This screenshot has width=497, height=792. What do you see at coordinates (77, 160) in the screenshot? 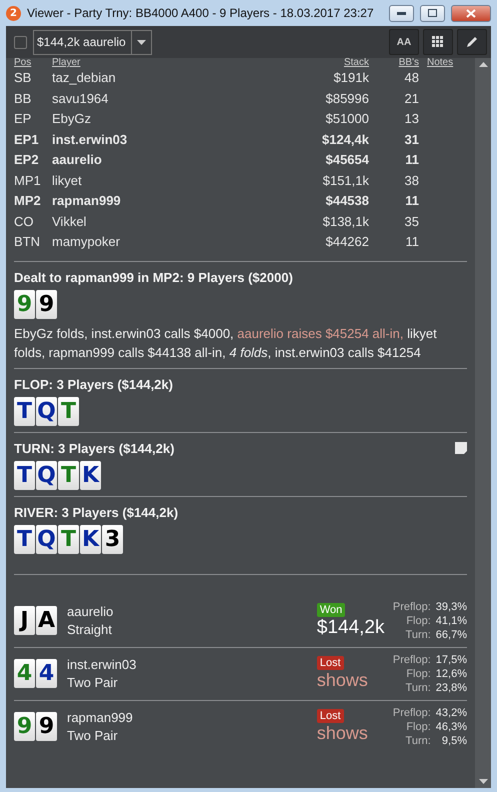
I see `player-cell-text: aaurelio` at bounding box center [77, 160].